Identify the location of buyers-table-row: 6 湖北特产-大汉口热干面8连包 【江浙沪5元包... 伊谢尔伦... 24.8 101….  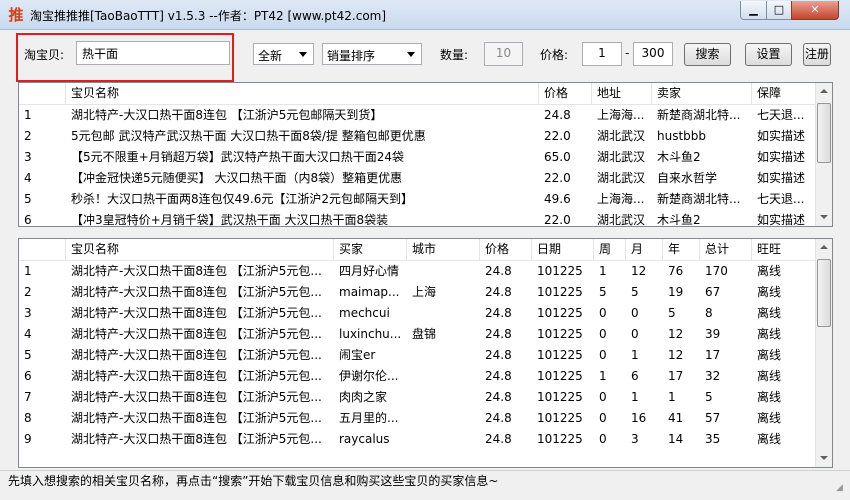
(417, 376).